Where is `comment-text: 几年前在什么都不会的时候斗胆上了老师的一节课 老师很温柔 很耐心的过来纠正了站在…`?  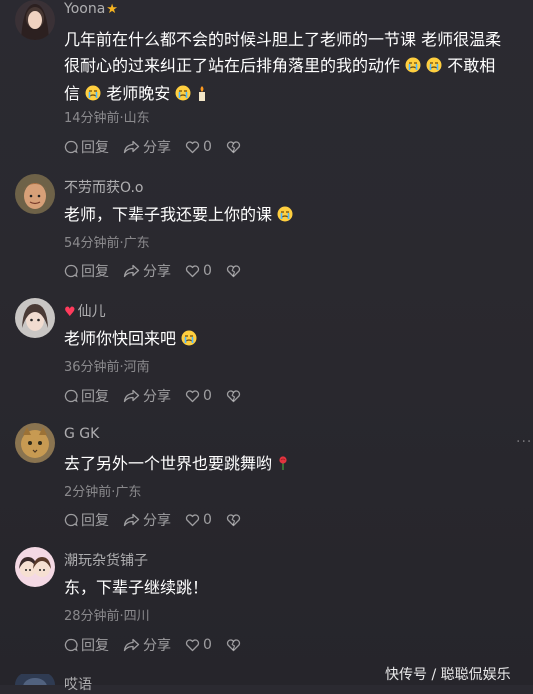
comment-text: 几年前在什么都不会的时候斗胆上了老师的一节课 老师很温柔 很耐心的过来纠正了站在… is located at coordinates (293, 68).